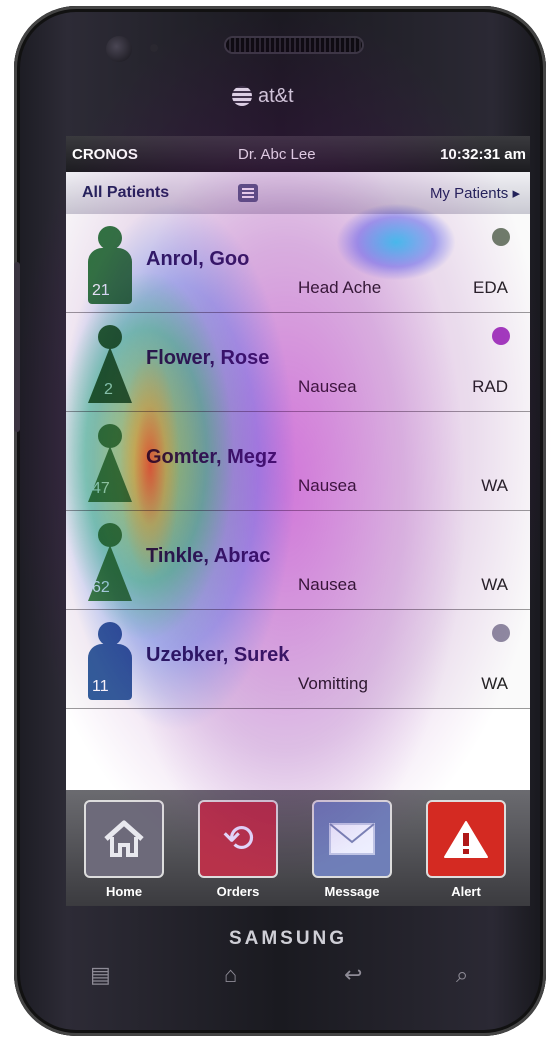 This screenshot has height=1046, width=559. Describe the element at coordinates (298, 263) in the screenshot. I see `patient-row: 21 Anrol, Goo Head Ache EDA` at that location.